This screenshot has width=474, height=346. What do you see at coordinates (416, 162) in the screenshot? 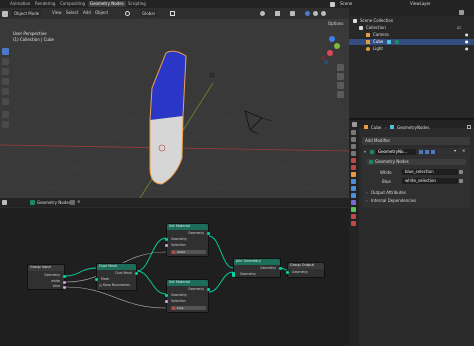
I see `node-group-selector: Geometry Nodes` at bounding box center [416, 162].